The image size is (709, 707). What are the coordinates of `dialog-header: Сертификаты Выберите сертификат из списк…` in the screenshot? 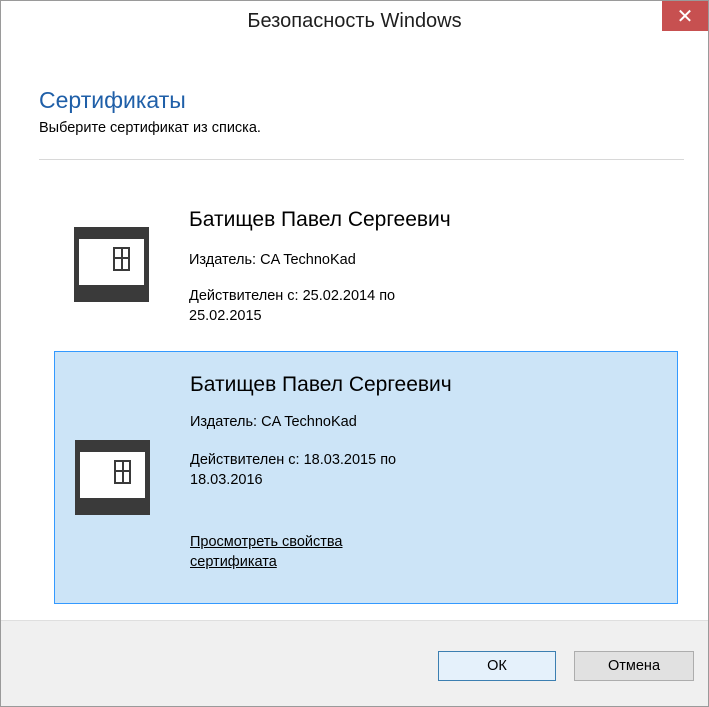 It's located at (150, 111).